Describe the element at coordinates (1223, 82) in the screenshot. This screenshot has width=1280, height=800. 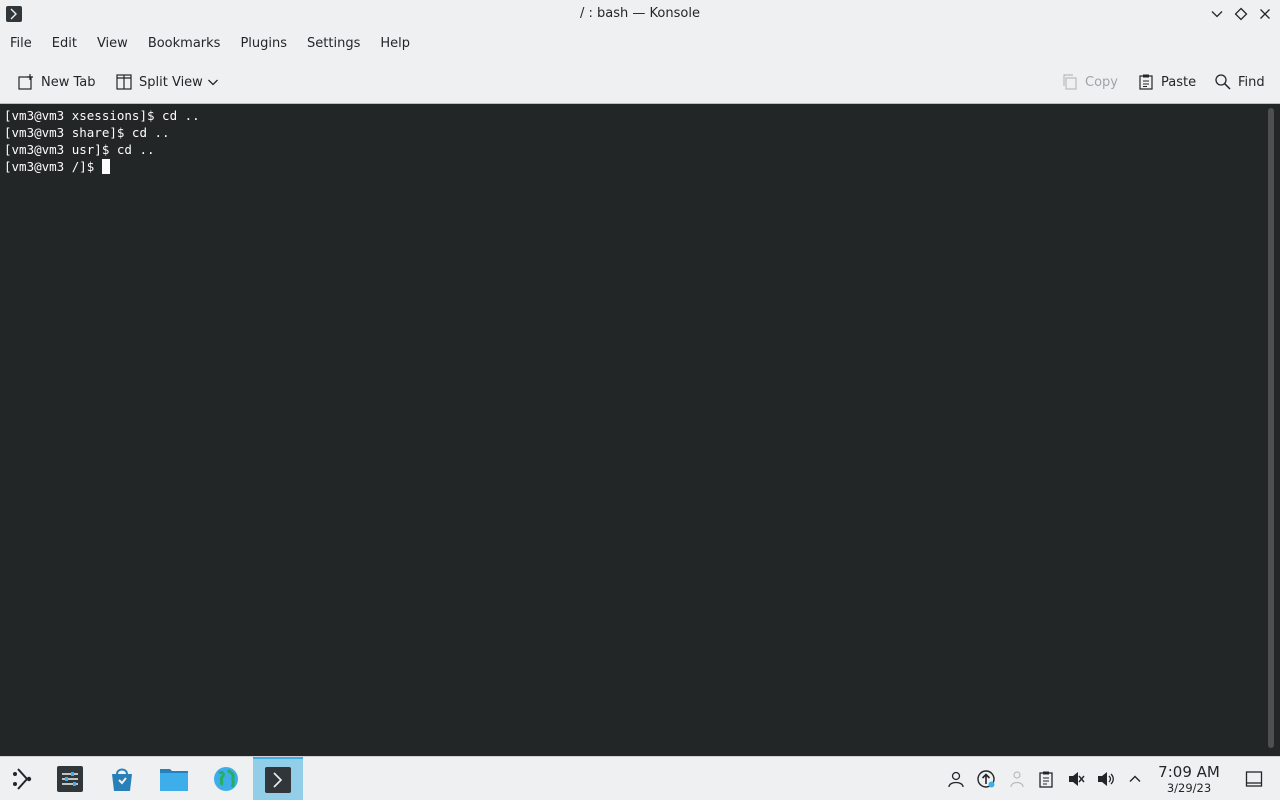
I see `search-icon` at that location.